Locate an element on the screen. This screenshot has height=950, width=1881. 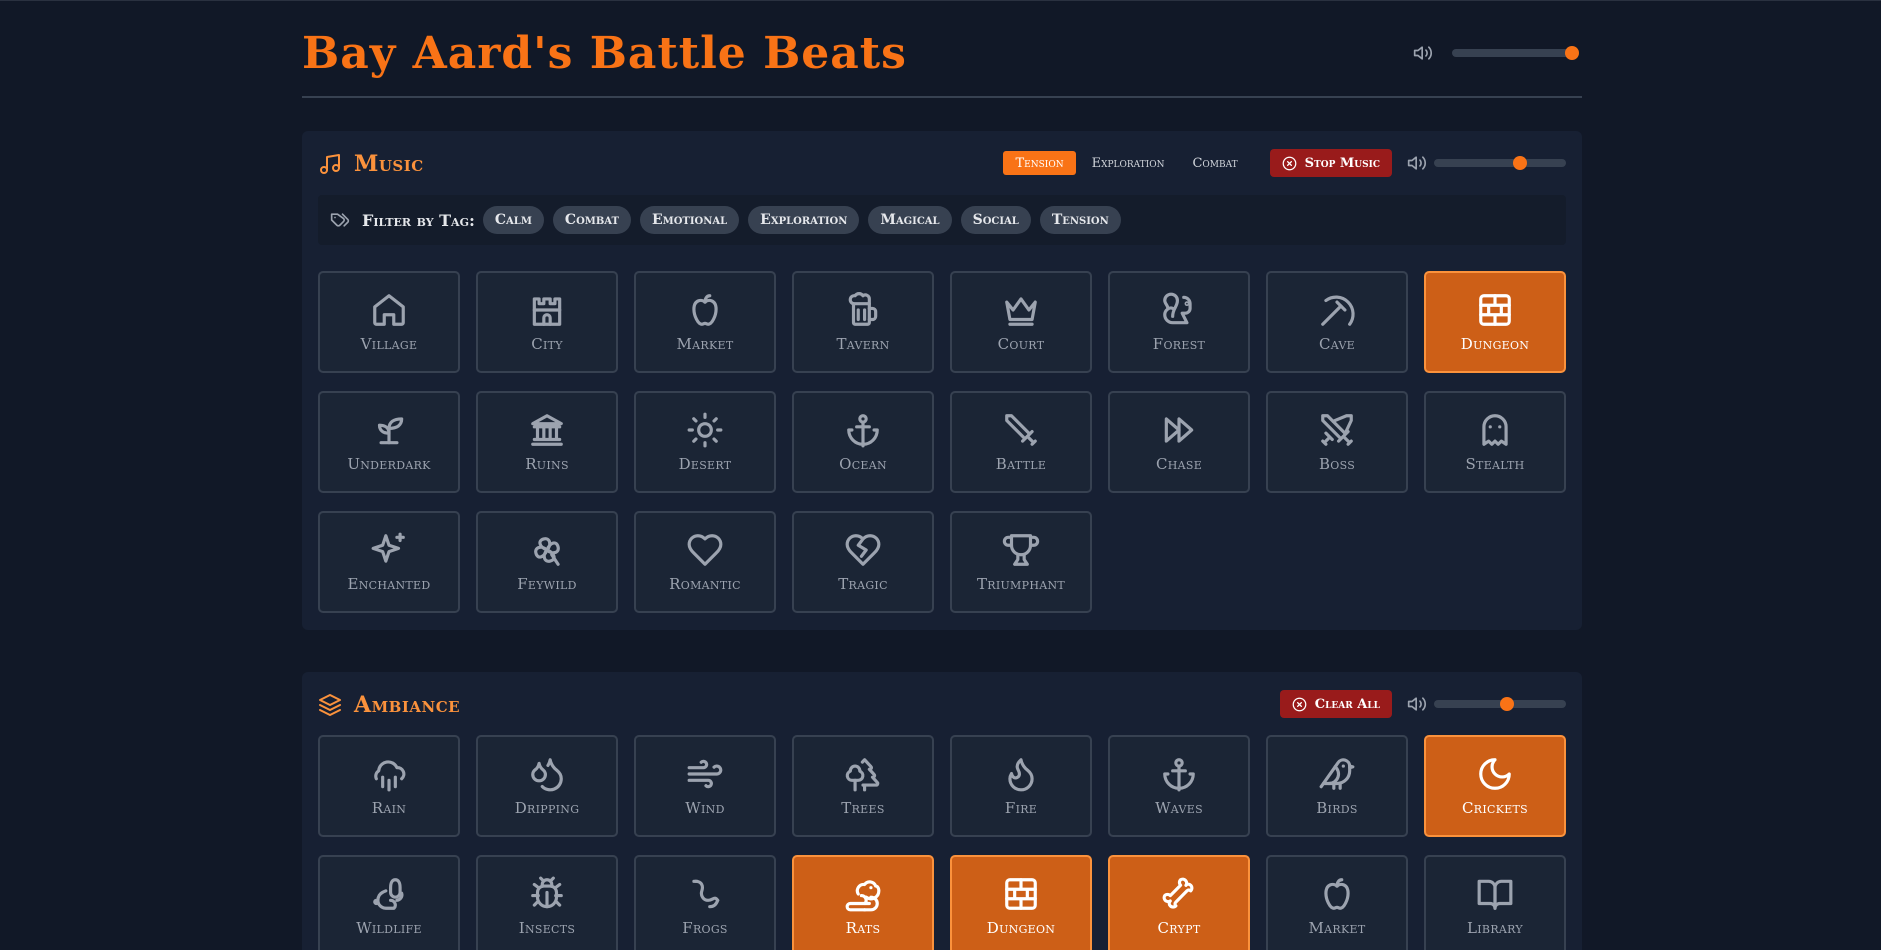
music-tile-village: Village is located at coordinates (389, 322).